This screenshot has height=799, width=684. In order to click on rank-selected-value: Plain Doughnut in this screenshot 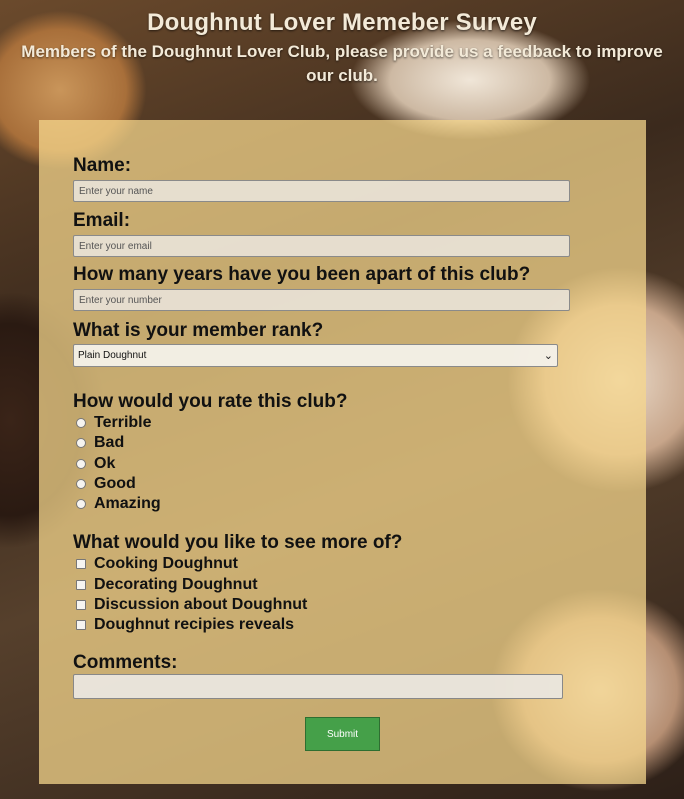, I will do `click(112, 355)`.